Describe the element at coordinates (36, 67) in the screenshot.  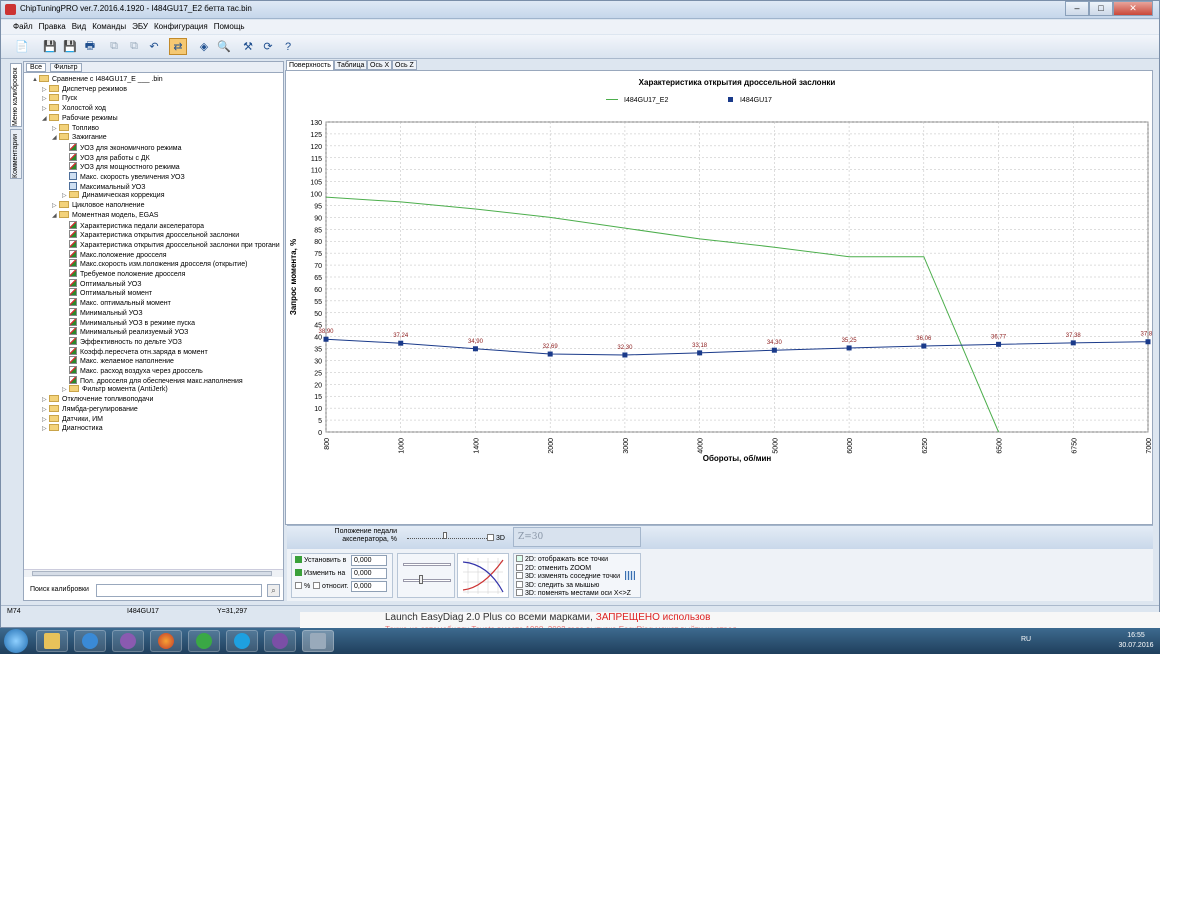
I see `tab-all: Все` at that location.